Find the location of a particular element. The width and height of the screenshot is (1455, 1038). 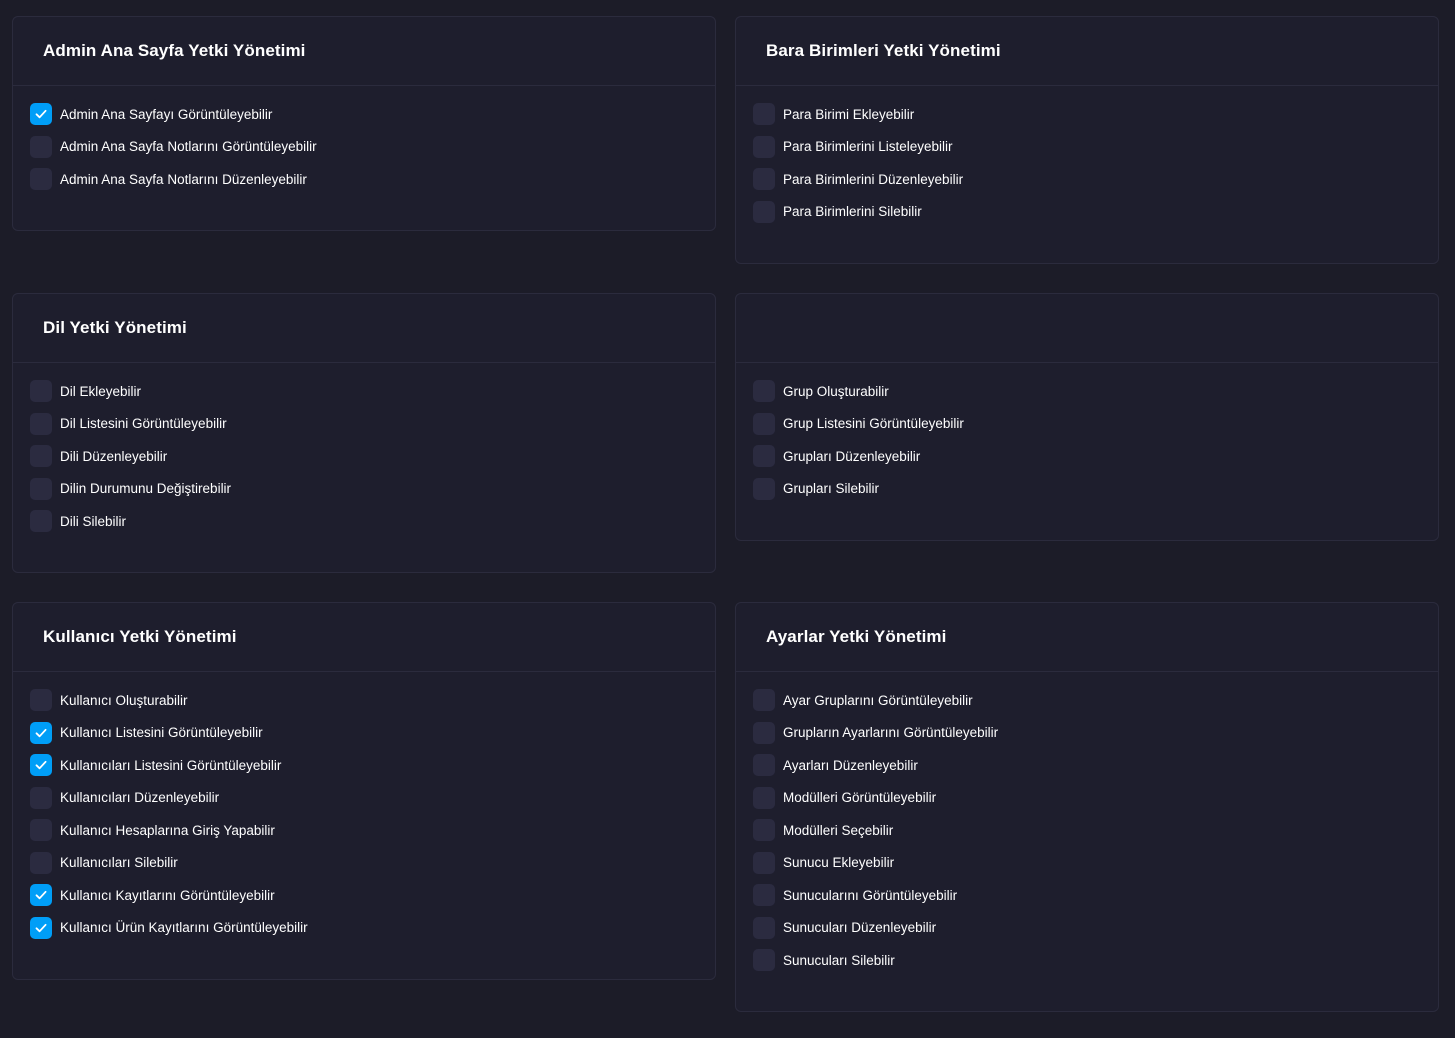

permission-row: Grupları Düzenleyebilir is located at coordinates (1095, 456).